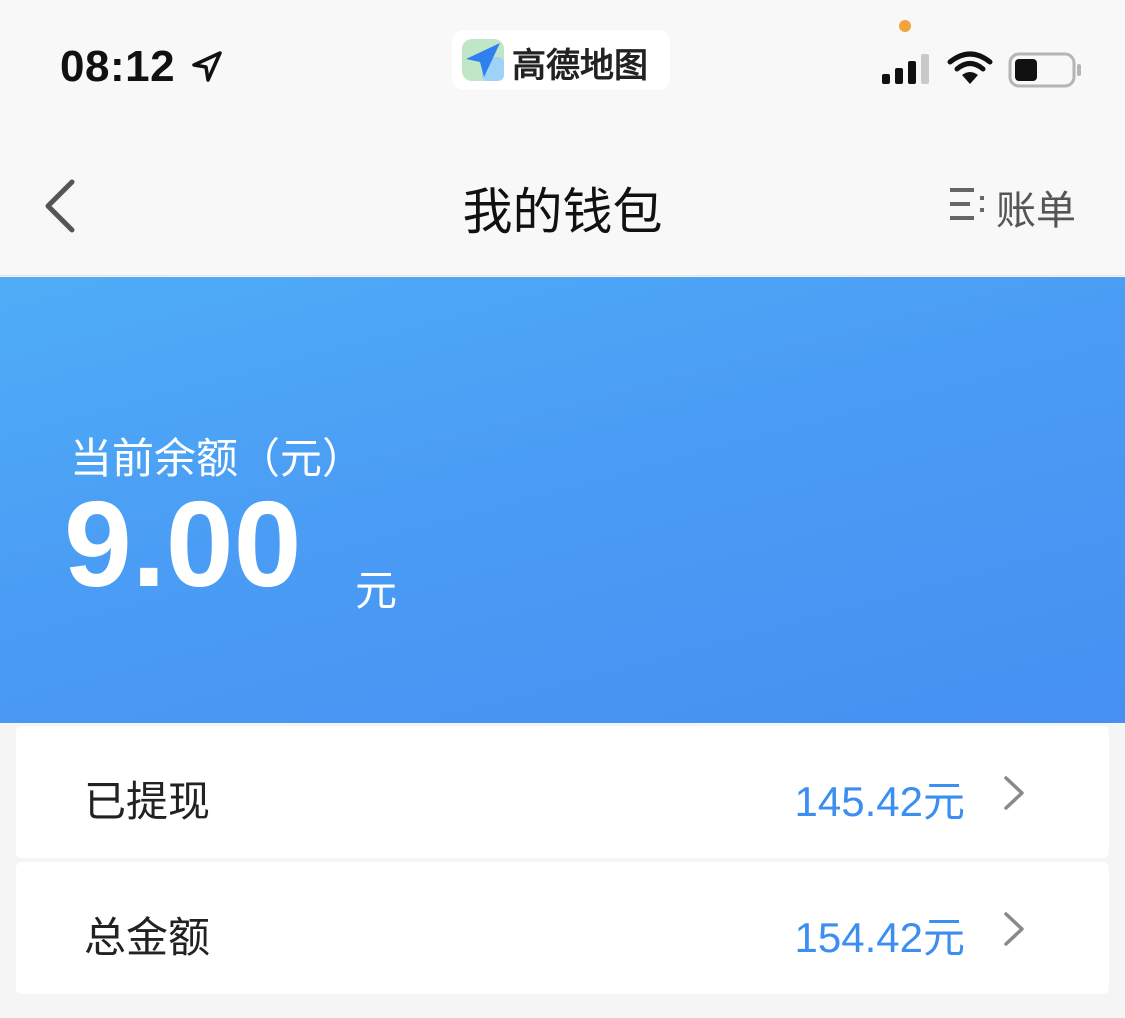 Image resolution: width=1125 pixels, height=1018 pixels. I want to click on balance-unit: 元, so click(376, 590).